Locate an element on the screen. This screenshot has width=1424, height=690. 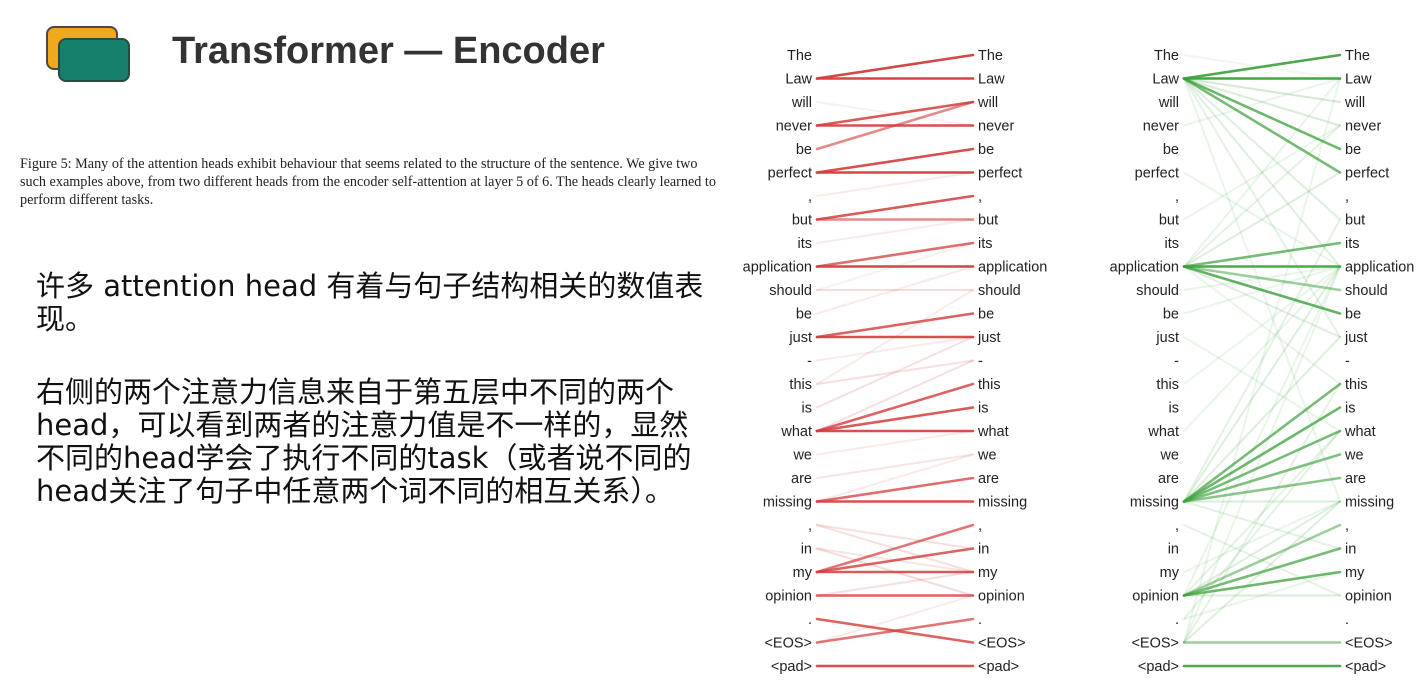
token-right: in is located at coordinates (1350, 550).